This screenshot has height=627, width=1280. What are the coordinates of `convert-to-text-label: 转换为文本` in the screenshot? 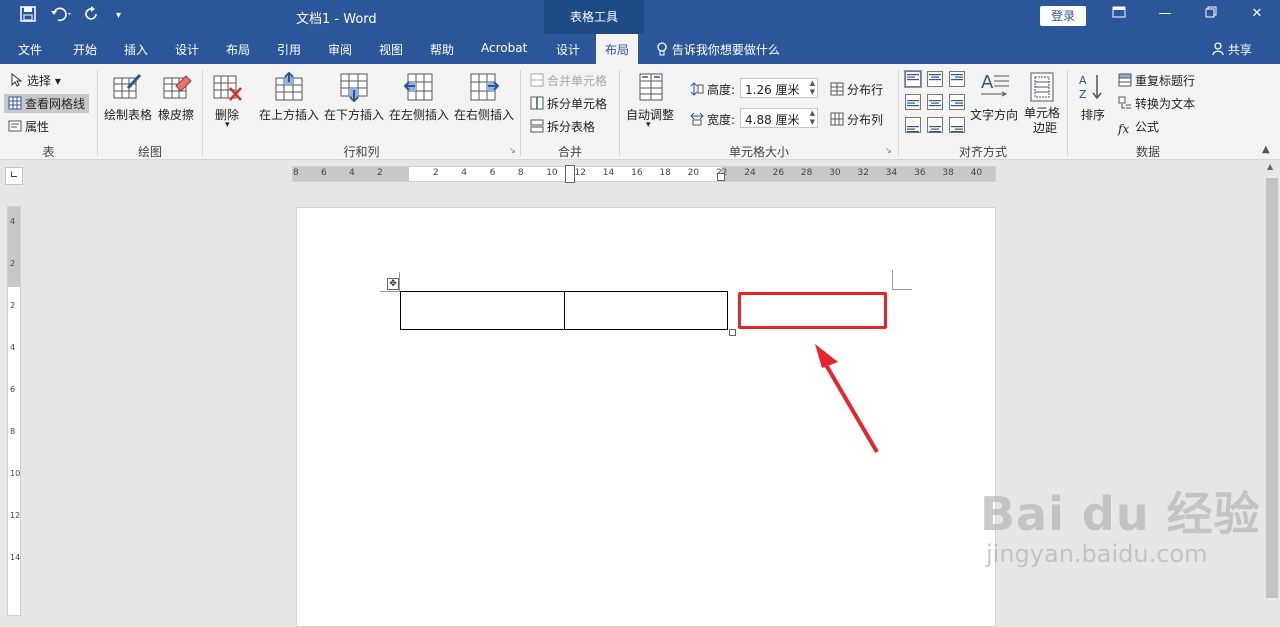 It's located at (1165, 104).